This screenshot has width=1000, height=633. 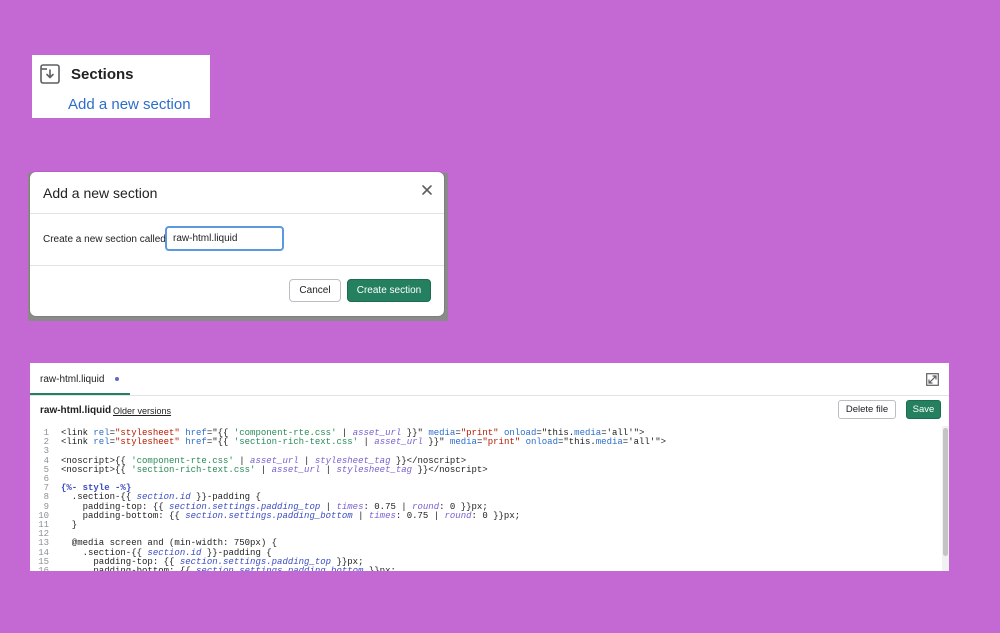 What do you see at coordinates (315, 290) in the screenshot?
I see `cancel-button: Cancel` at bounding box center [315, 290].